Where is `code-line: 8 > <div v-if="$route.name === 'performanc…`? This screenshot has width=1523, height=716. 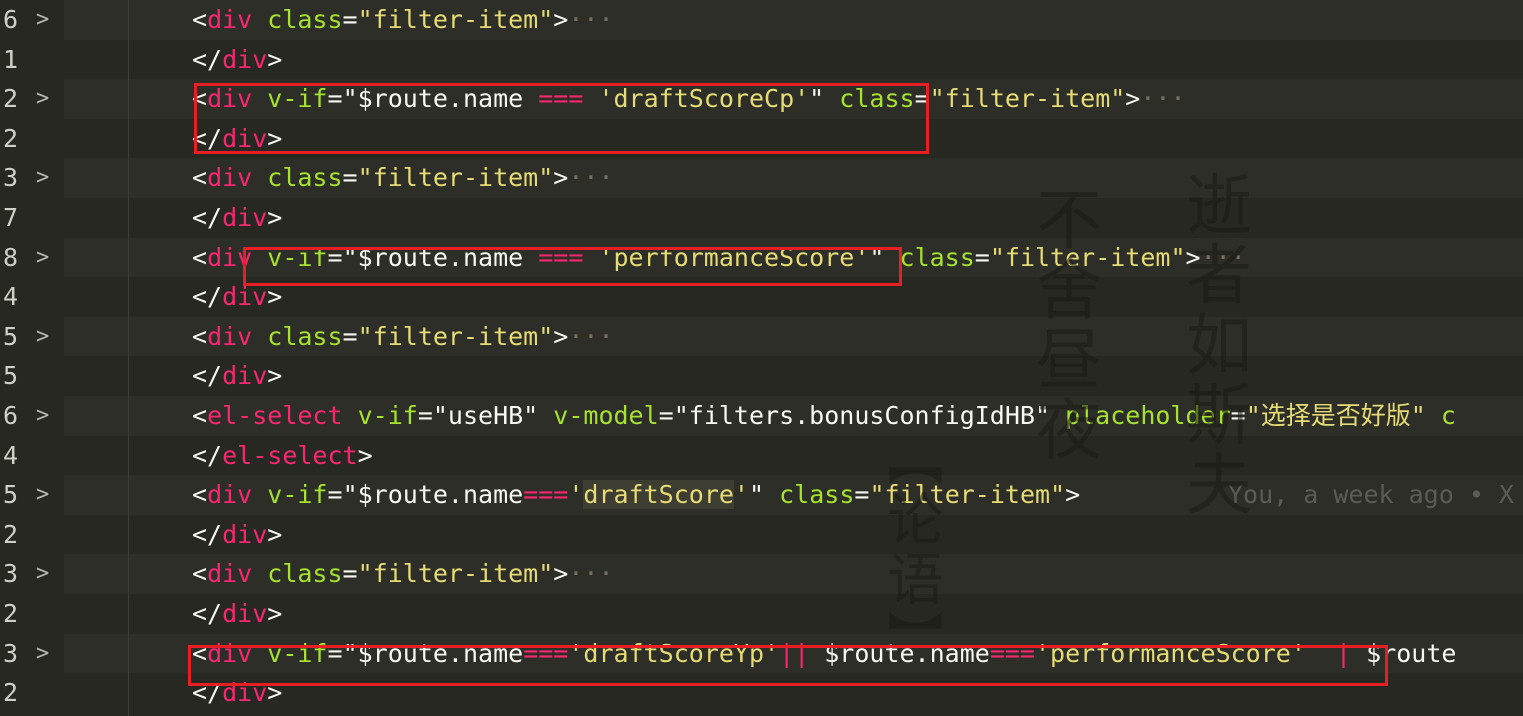 code-line: 8 > <div v-if="$route.name === 'performanc… is located at coordinates (761, 257).